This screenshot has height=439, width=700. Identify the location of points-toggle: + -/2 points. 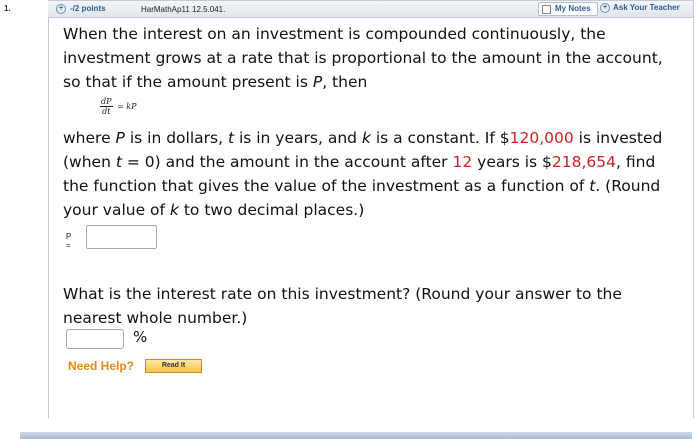
(81, 9).